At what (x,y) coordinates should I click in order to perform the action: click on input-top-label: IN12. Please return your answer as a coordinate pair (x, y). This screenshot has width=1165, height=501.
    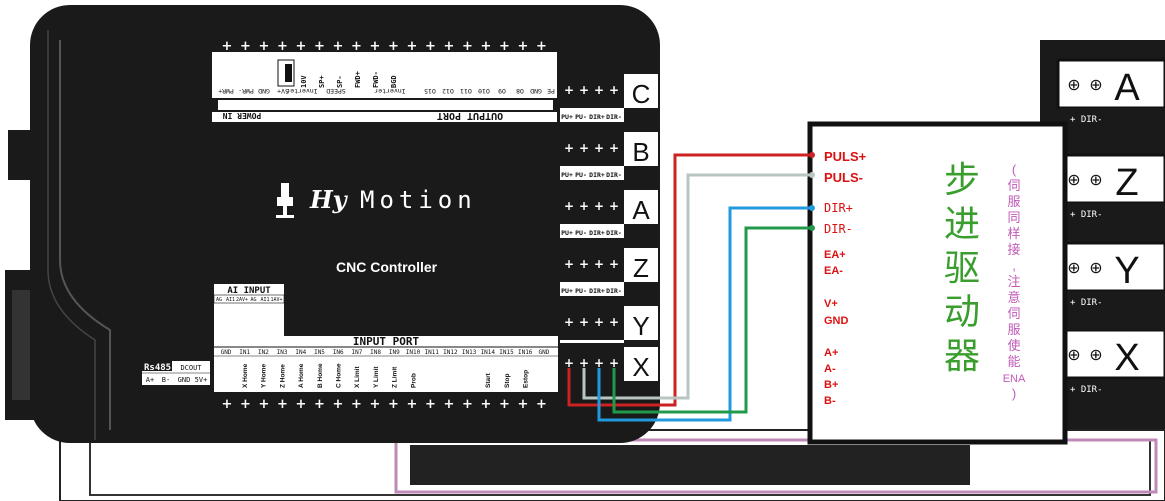
    Looking at the image, I should click on (450, 352).